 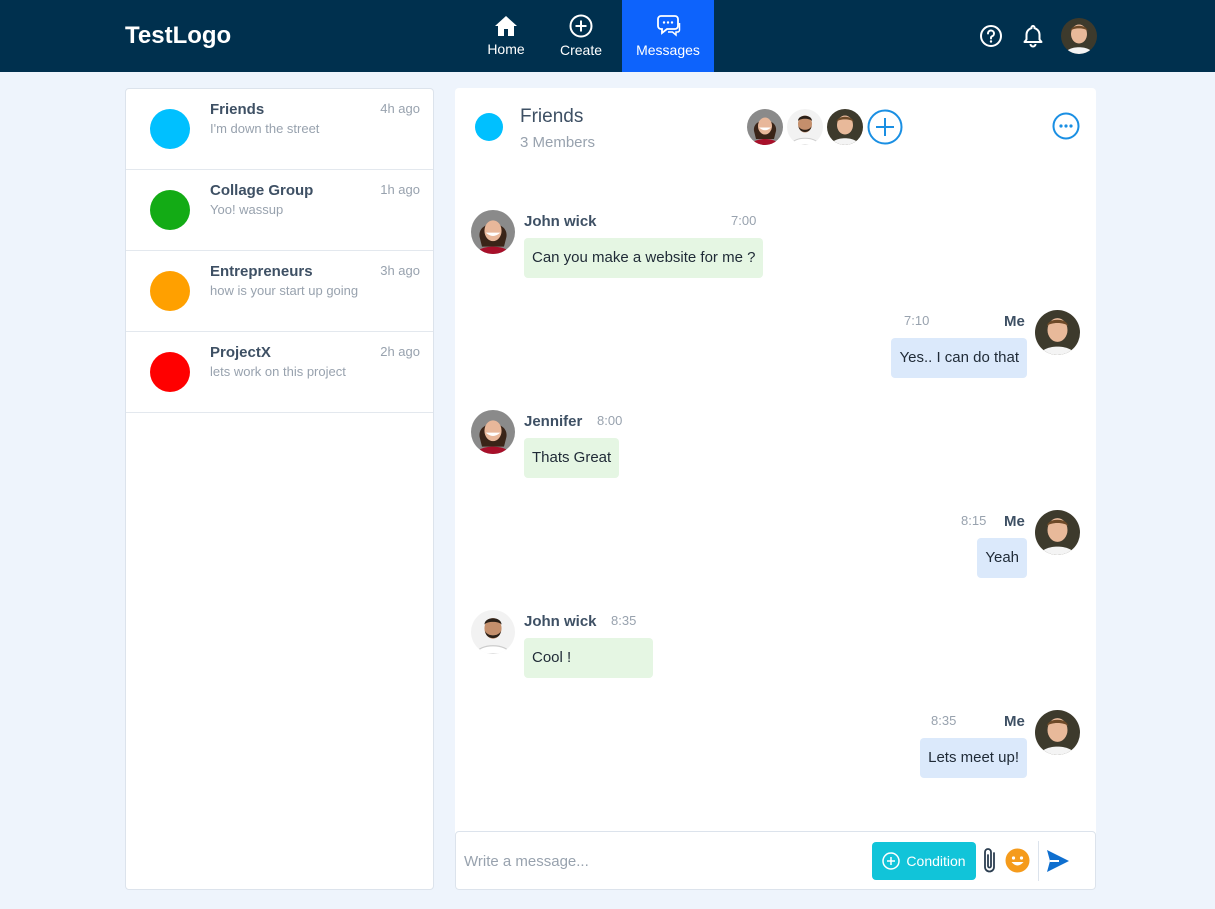 I want to click on send-icon, so click(x=1058, y=861).